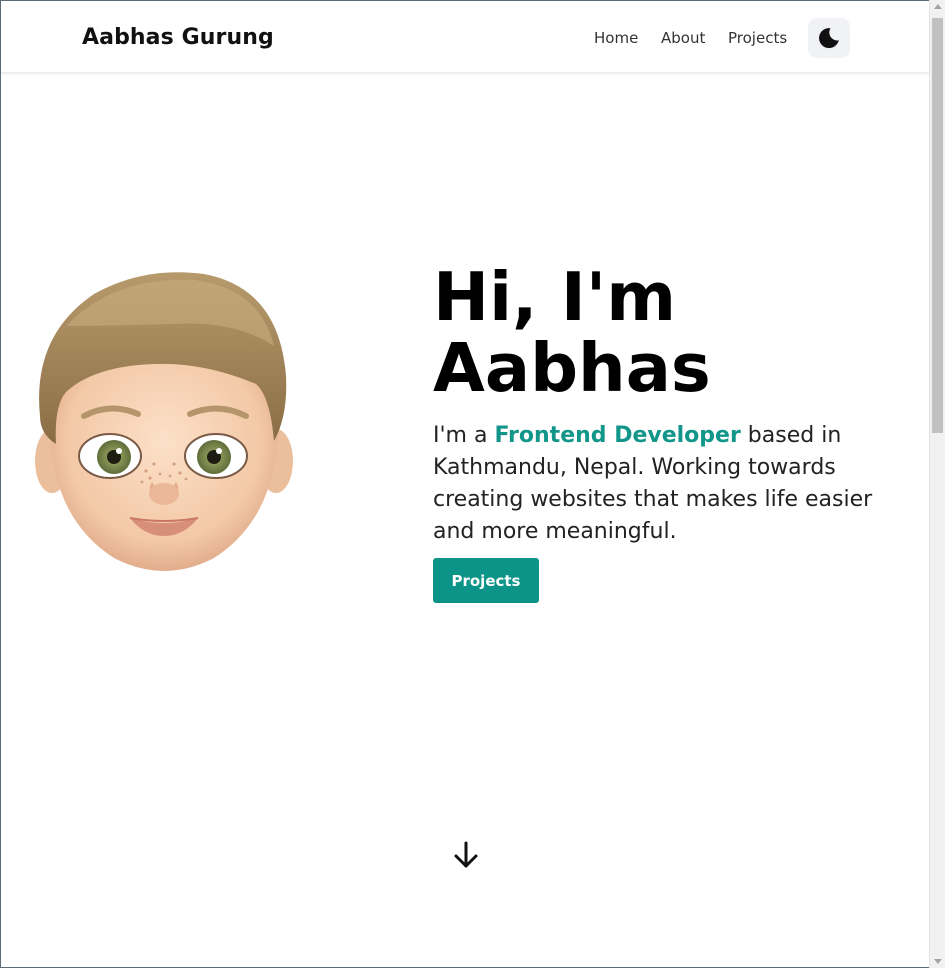 This screenshot has height=968, width=945. Describe the element at coordinates (164, 421) in the screenshot. I see `memoji-avatar` at that location.